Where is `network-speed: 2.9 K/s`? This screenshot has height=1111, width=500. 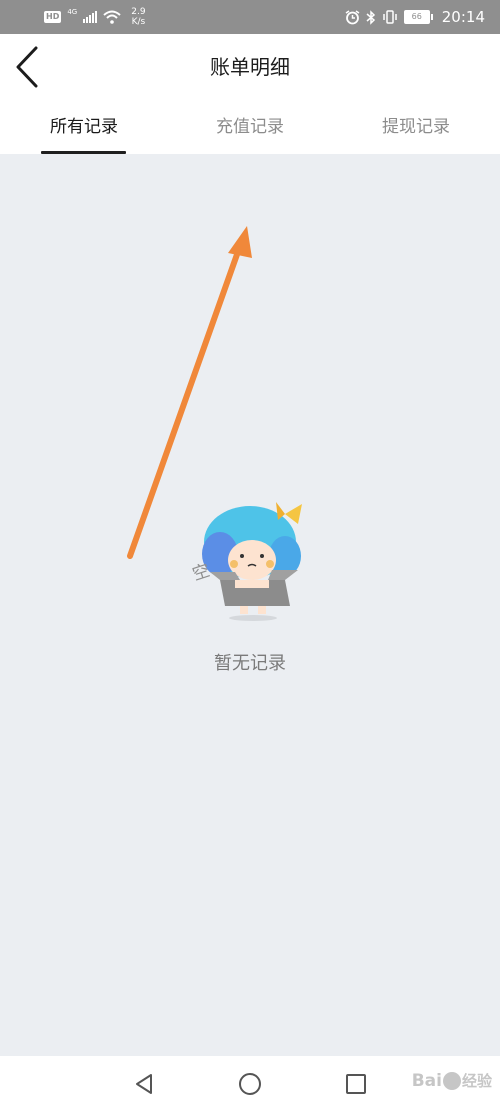 network-speed: 2.9 K/s is located at coordinates (138, 17).